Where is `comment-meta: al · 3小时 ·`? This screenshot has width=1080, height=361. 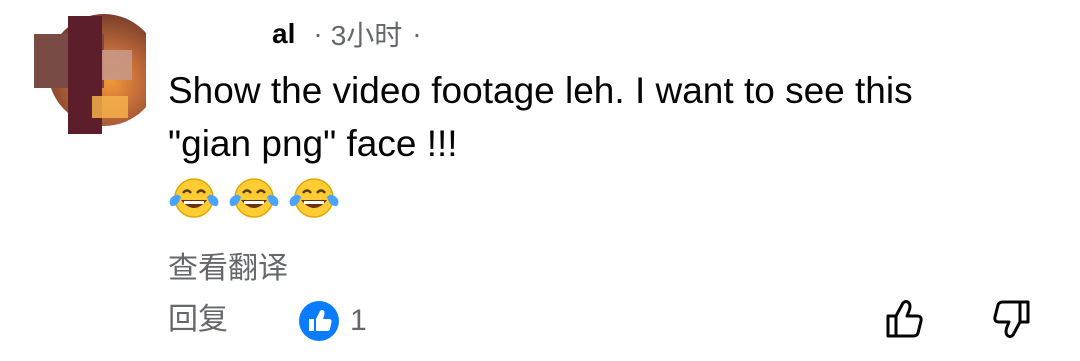 comment-meta: al · 3小时 · is located at coordinates (347, 34).